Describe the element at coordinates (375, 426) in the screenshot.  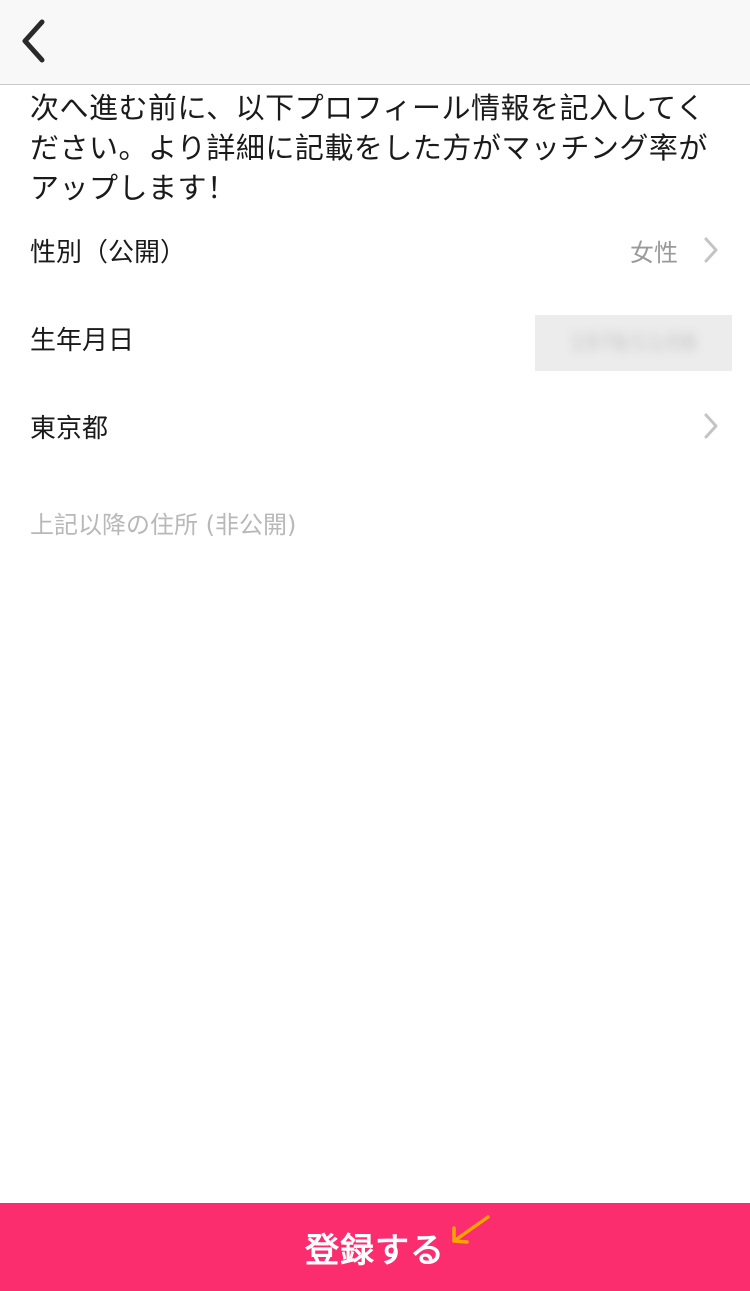
I see `prefecture-row: 東京都` at that location.